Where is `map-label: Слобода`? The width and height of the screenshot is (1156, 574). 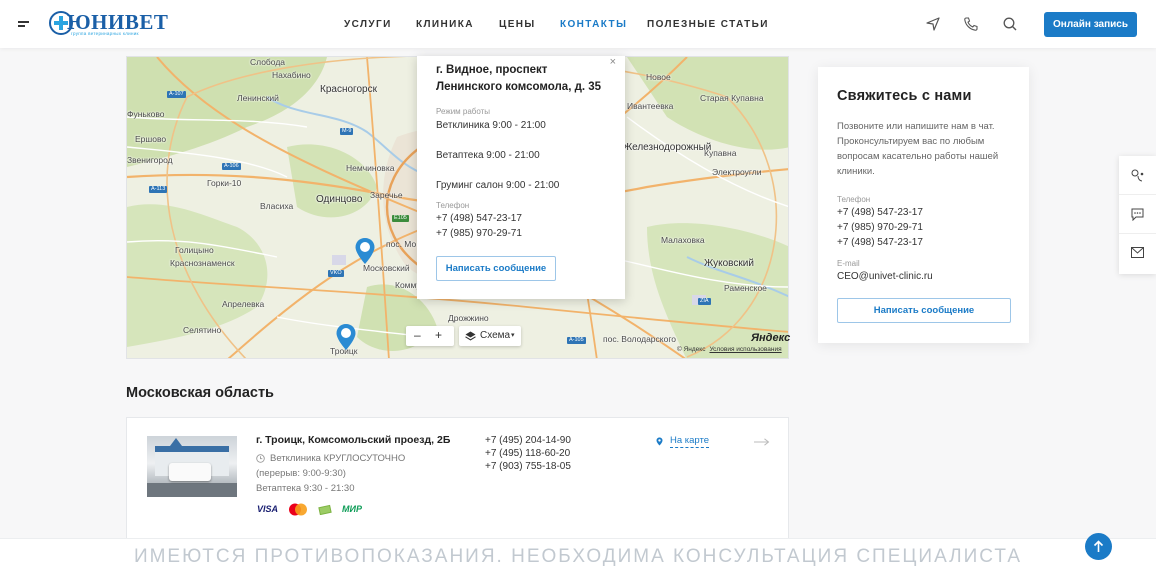 map-label: Слобода is located at coordinates (268, 62).